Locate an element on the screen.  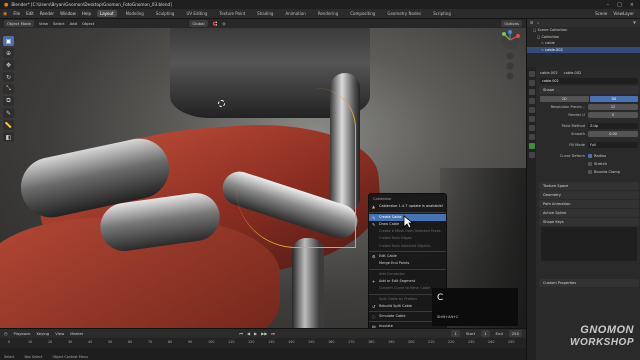
filter-icon: ⧩ is located at coordinates (634, 23).